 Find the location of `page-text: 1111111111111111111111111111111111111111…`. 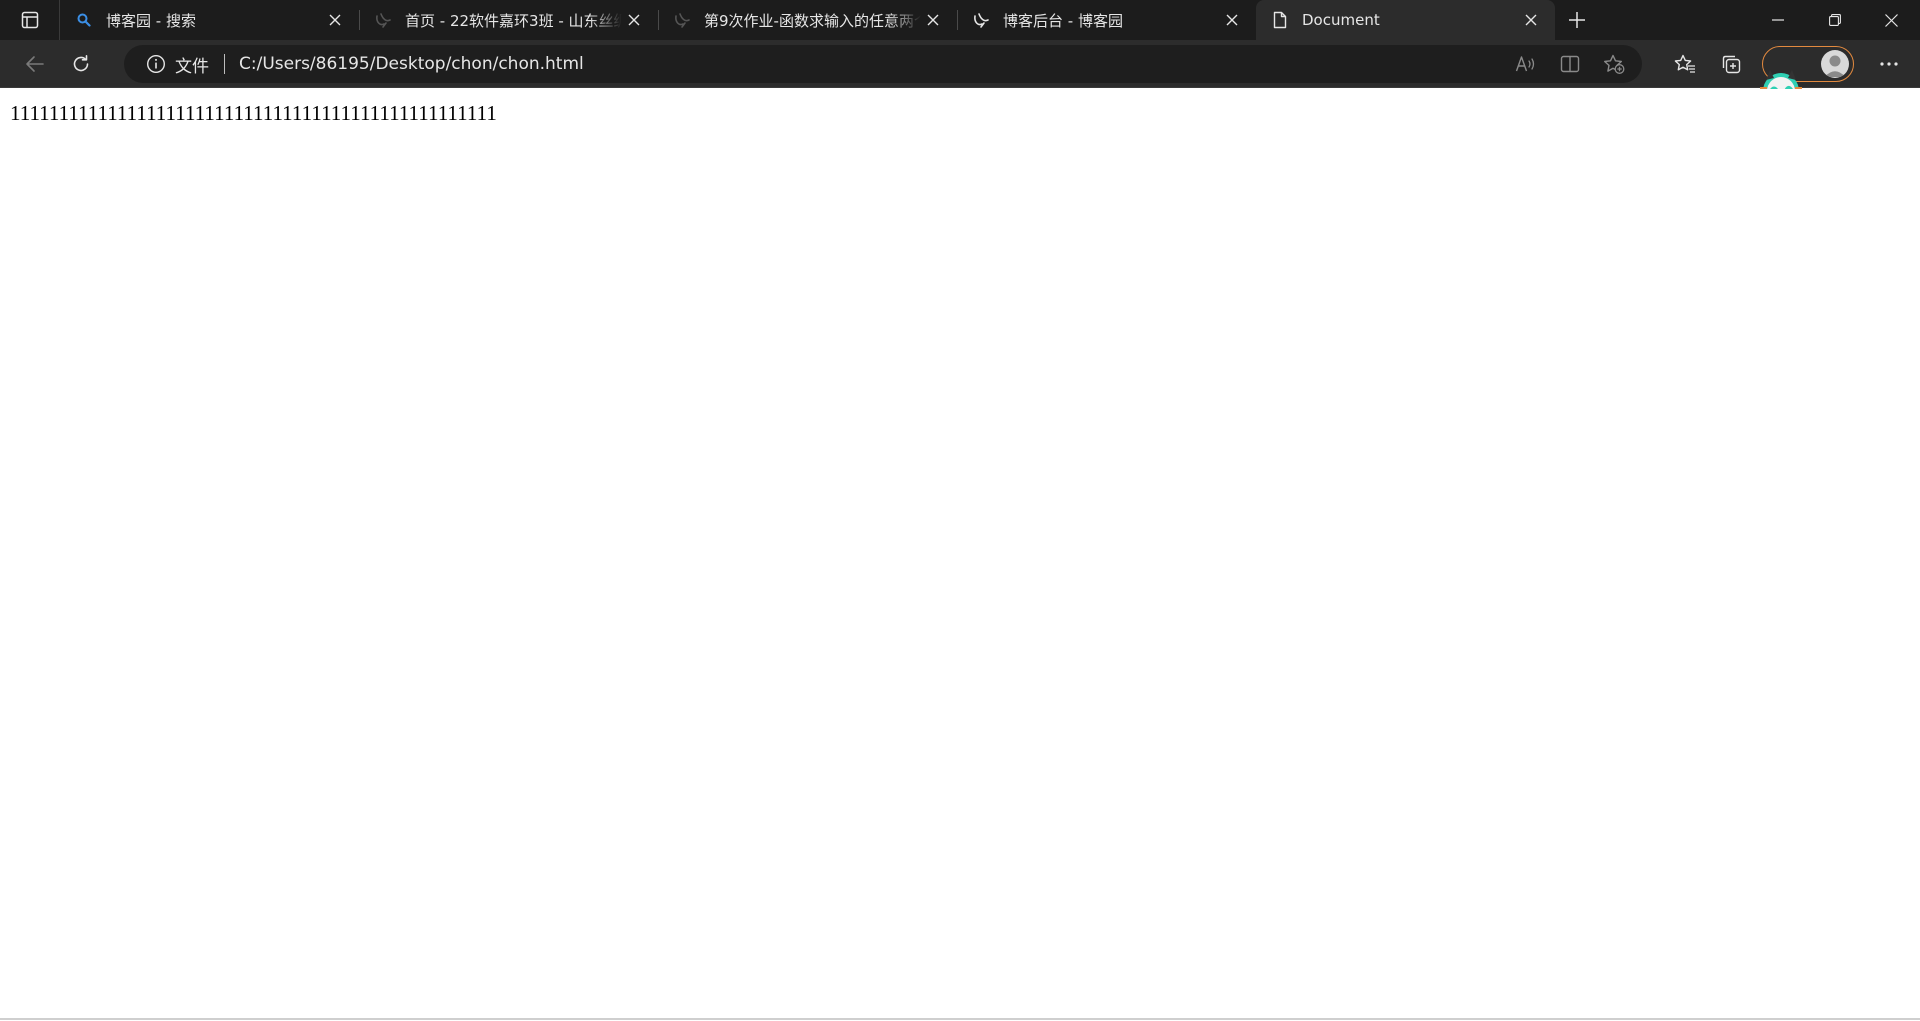

page-text: 1111111111111111111111111111111111111111… is located at coordinates (253, 113).